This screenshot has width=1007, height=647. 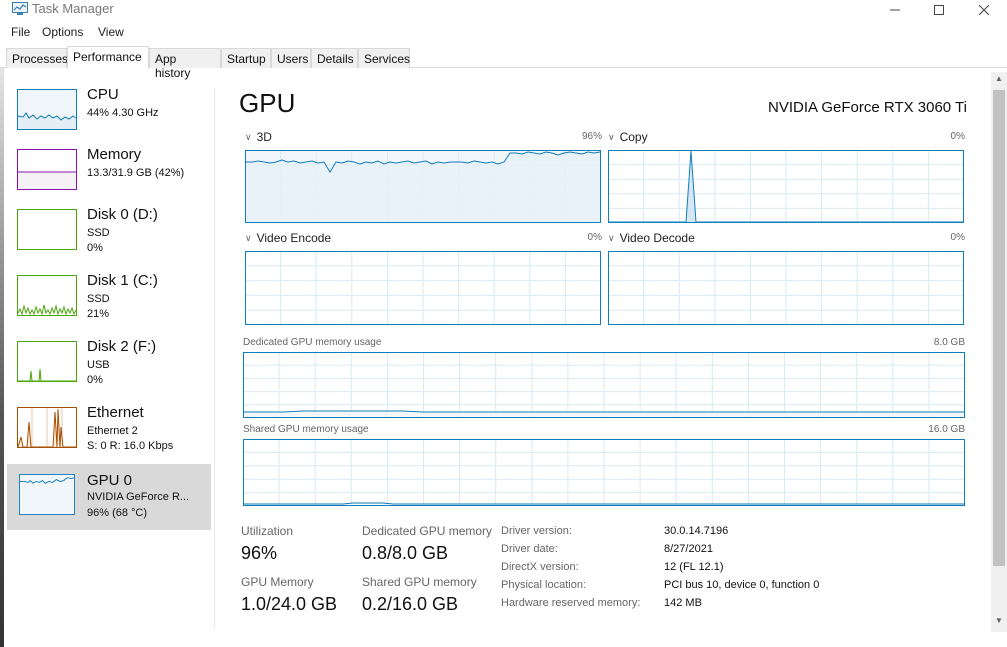 I want to click on directx-version-value: 12 (FL 12.1), so click(x=694, y=567).